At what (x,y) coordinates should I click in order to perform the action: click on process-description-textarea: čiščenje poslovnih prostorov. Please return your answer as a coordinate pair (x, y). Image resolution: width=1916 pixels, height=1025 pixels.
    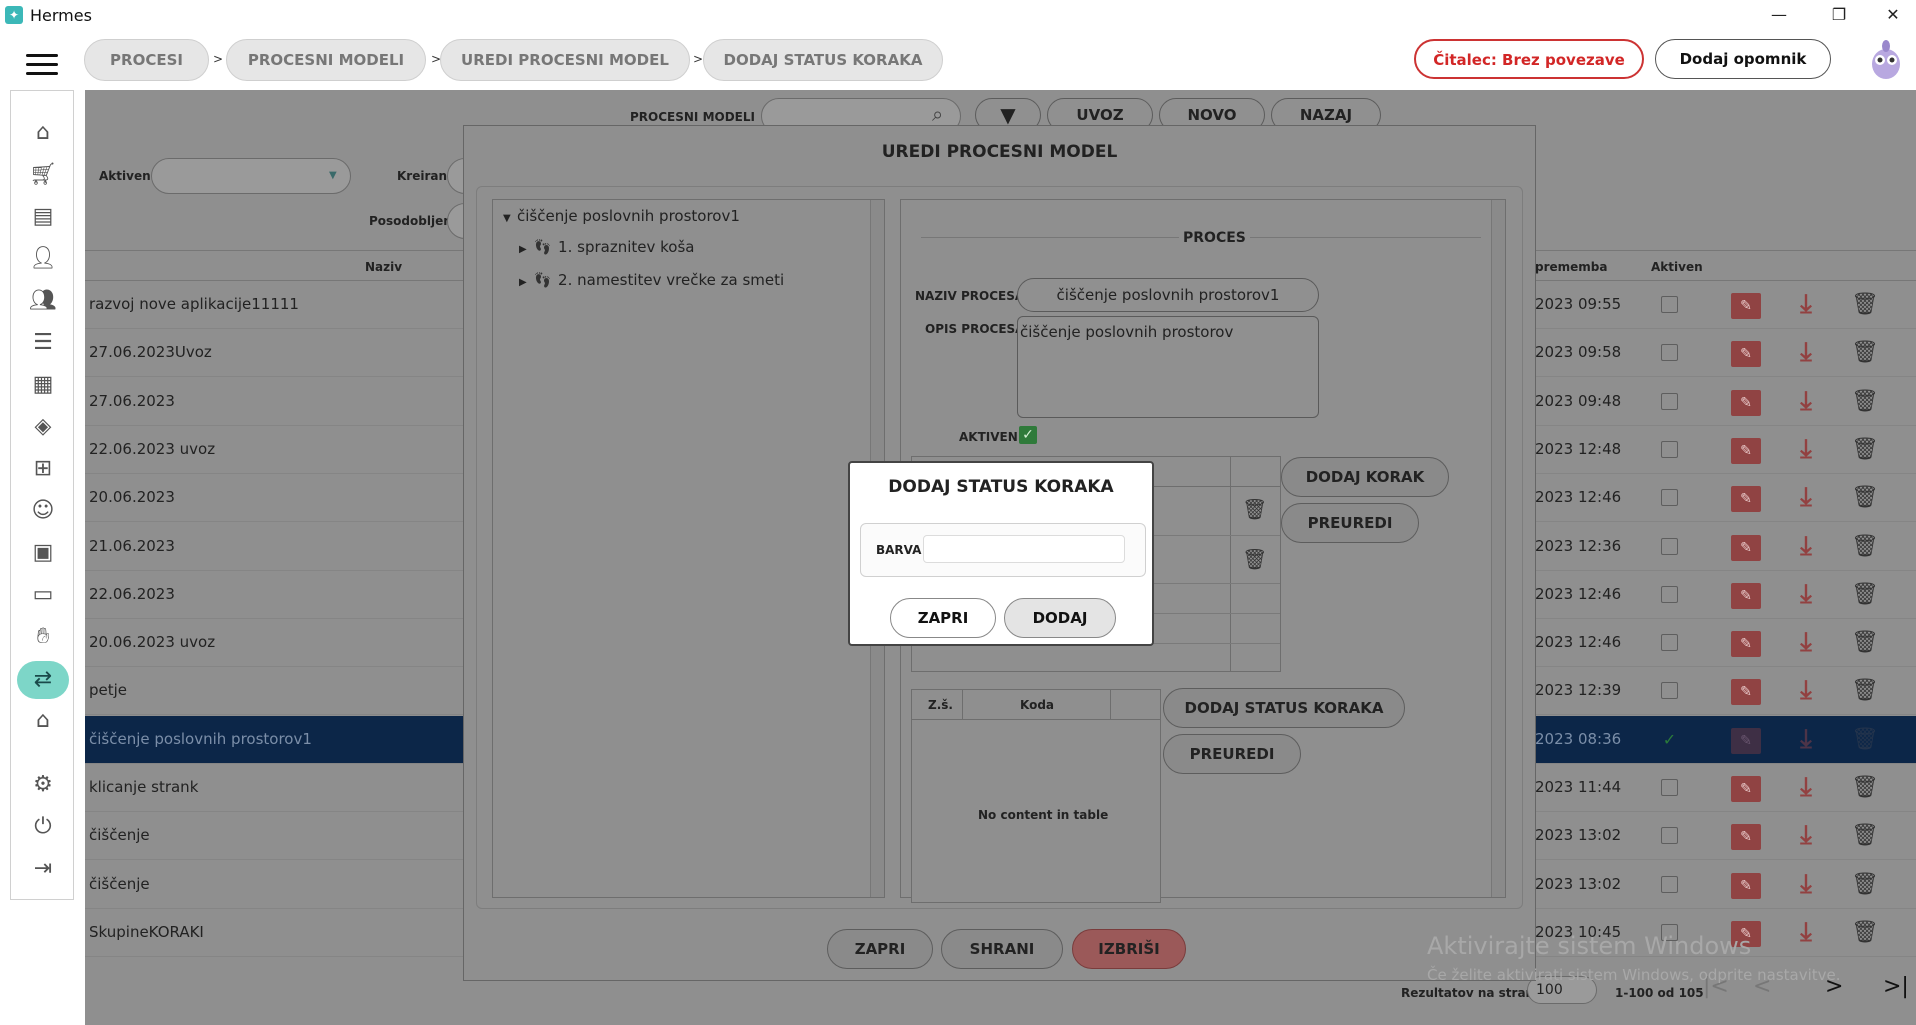
    Looking at the image, I should click on (1168, 367).